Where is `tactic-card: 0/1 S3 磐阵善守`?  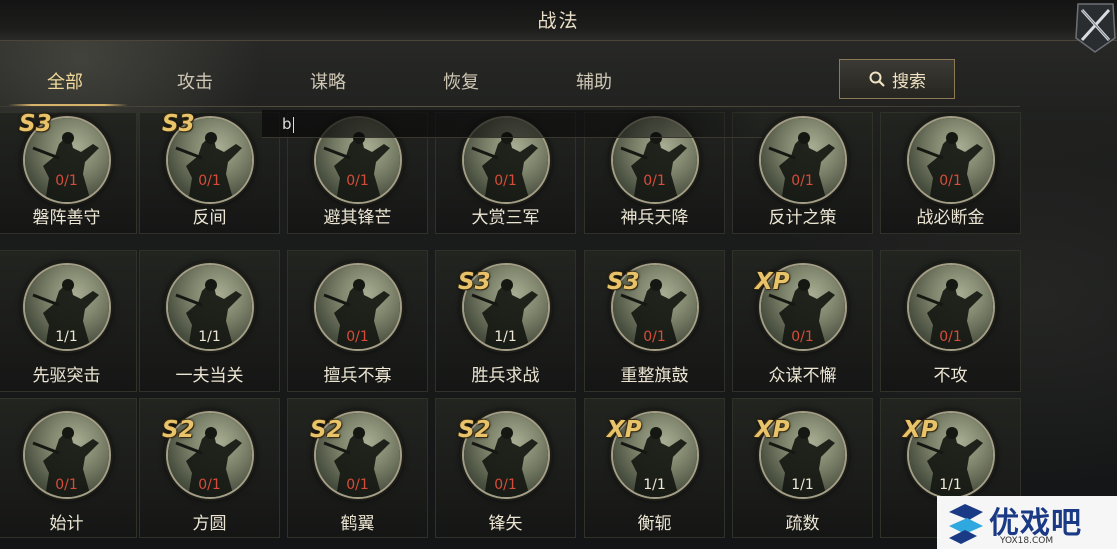
tactic-card: 0/1 S3 磐阵善守 is located at coordinates (68, 172).